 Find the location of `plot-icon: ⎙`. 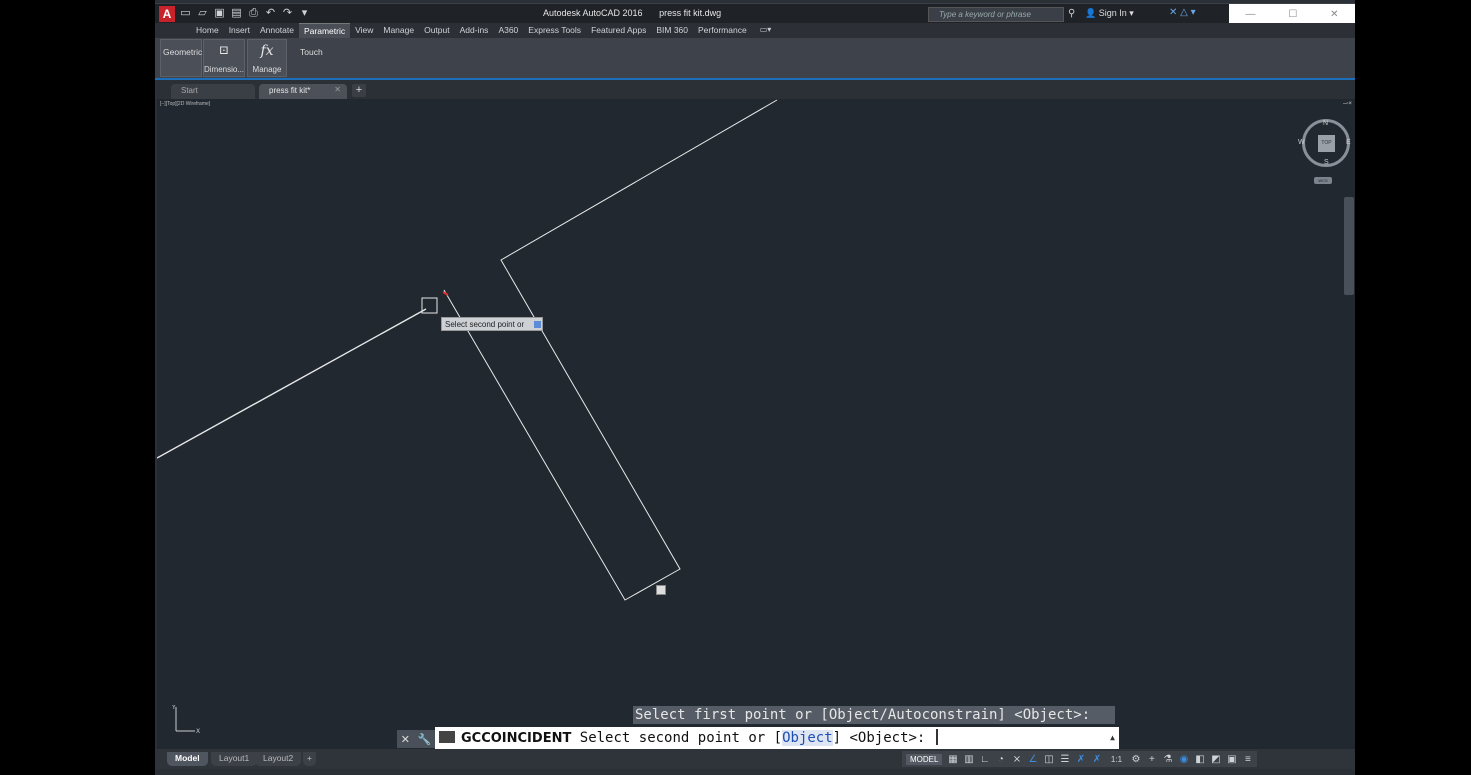

plot-icon: ⎙ is located at coordinates (253, 13).